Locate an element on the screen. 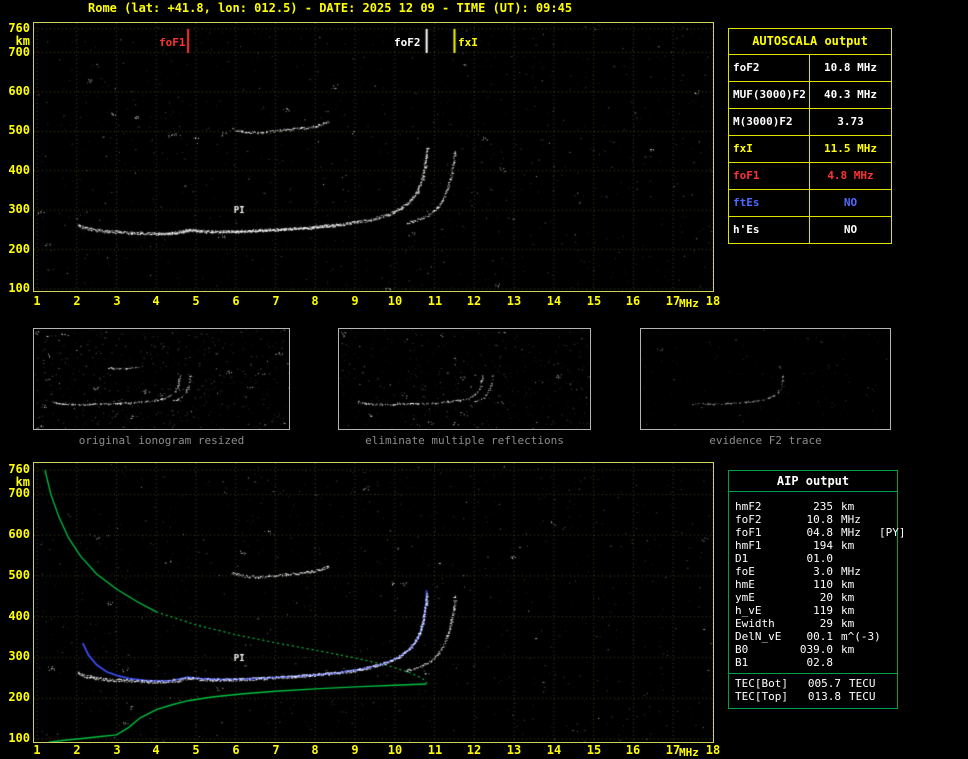  aip-param-label: hmF1 is located at coordinates (748, 545).